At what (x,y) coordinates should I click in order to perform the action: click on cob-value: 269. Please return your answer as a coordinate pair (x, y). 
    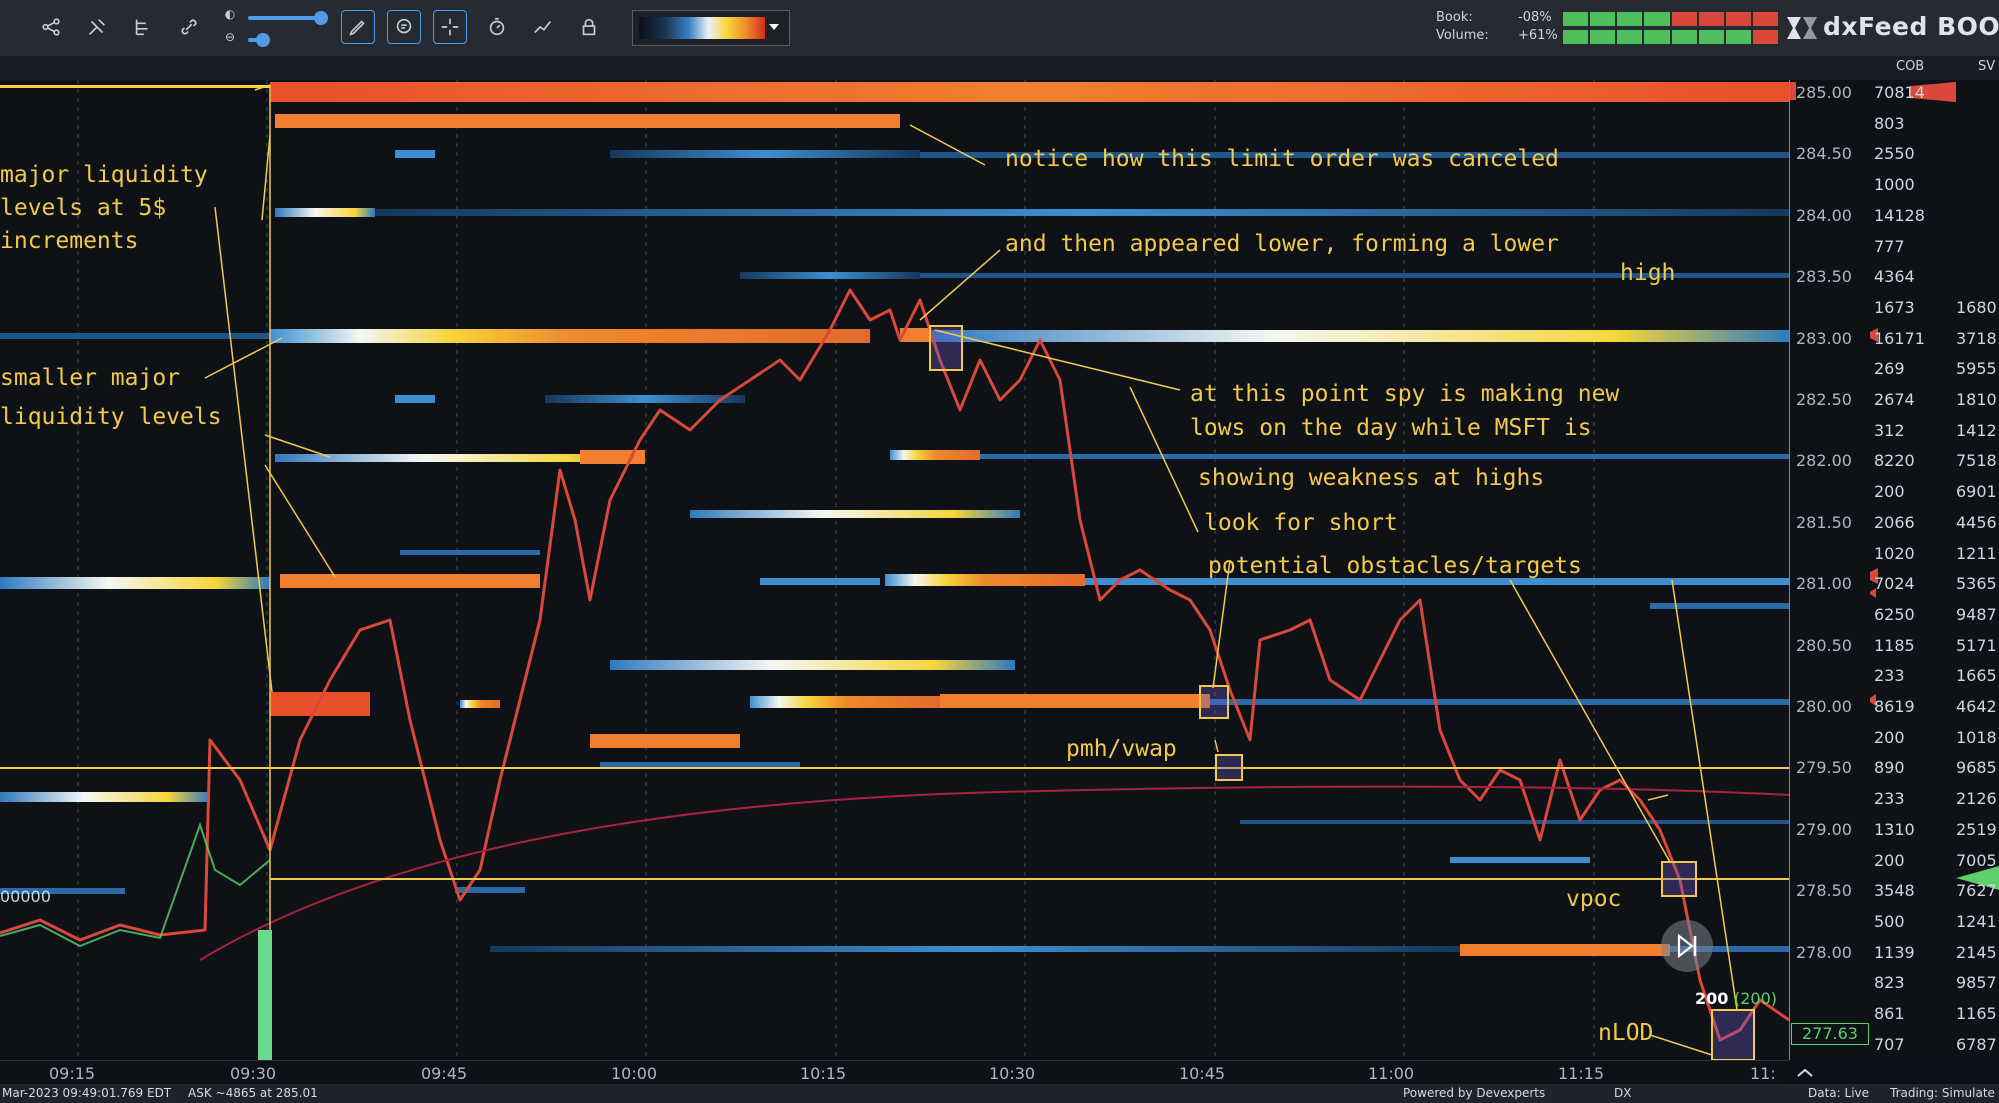
    Looking at the image, I should click on (1889, 369).